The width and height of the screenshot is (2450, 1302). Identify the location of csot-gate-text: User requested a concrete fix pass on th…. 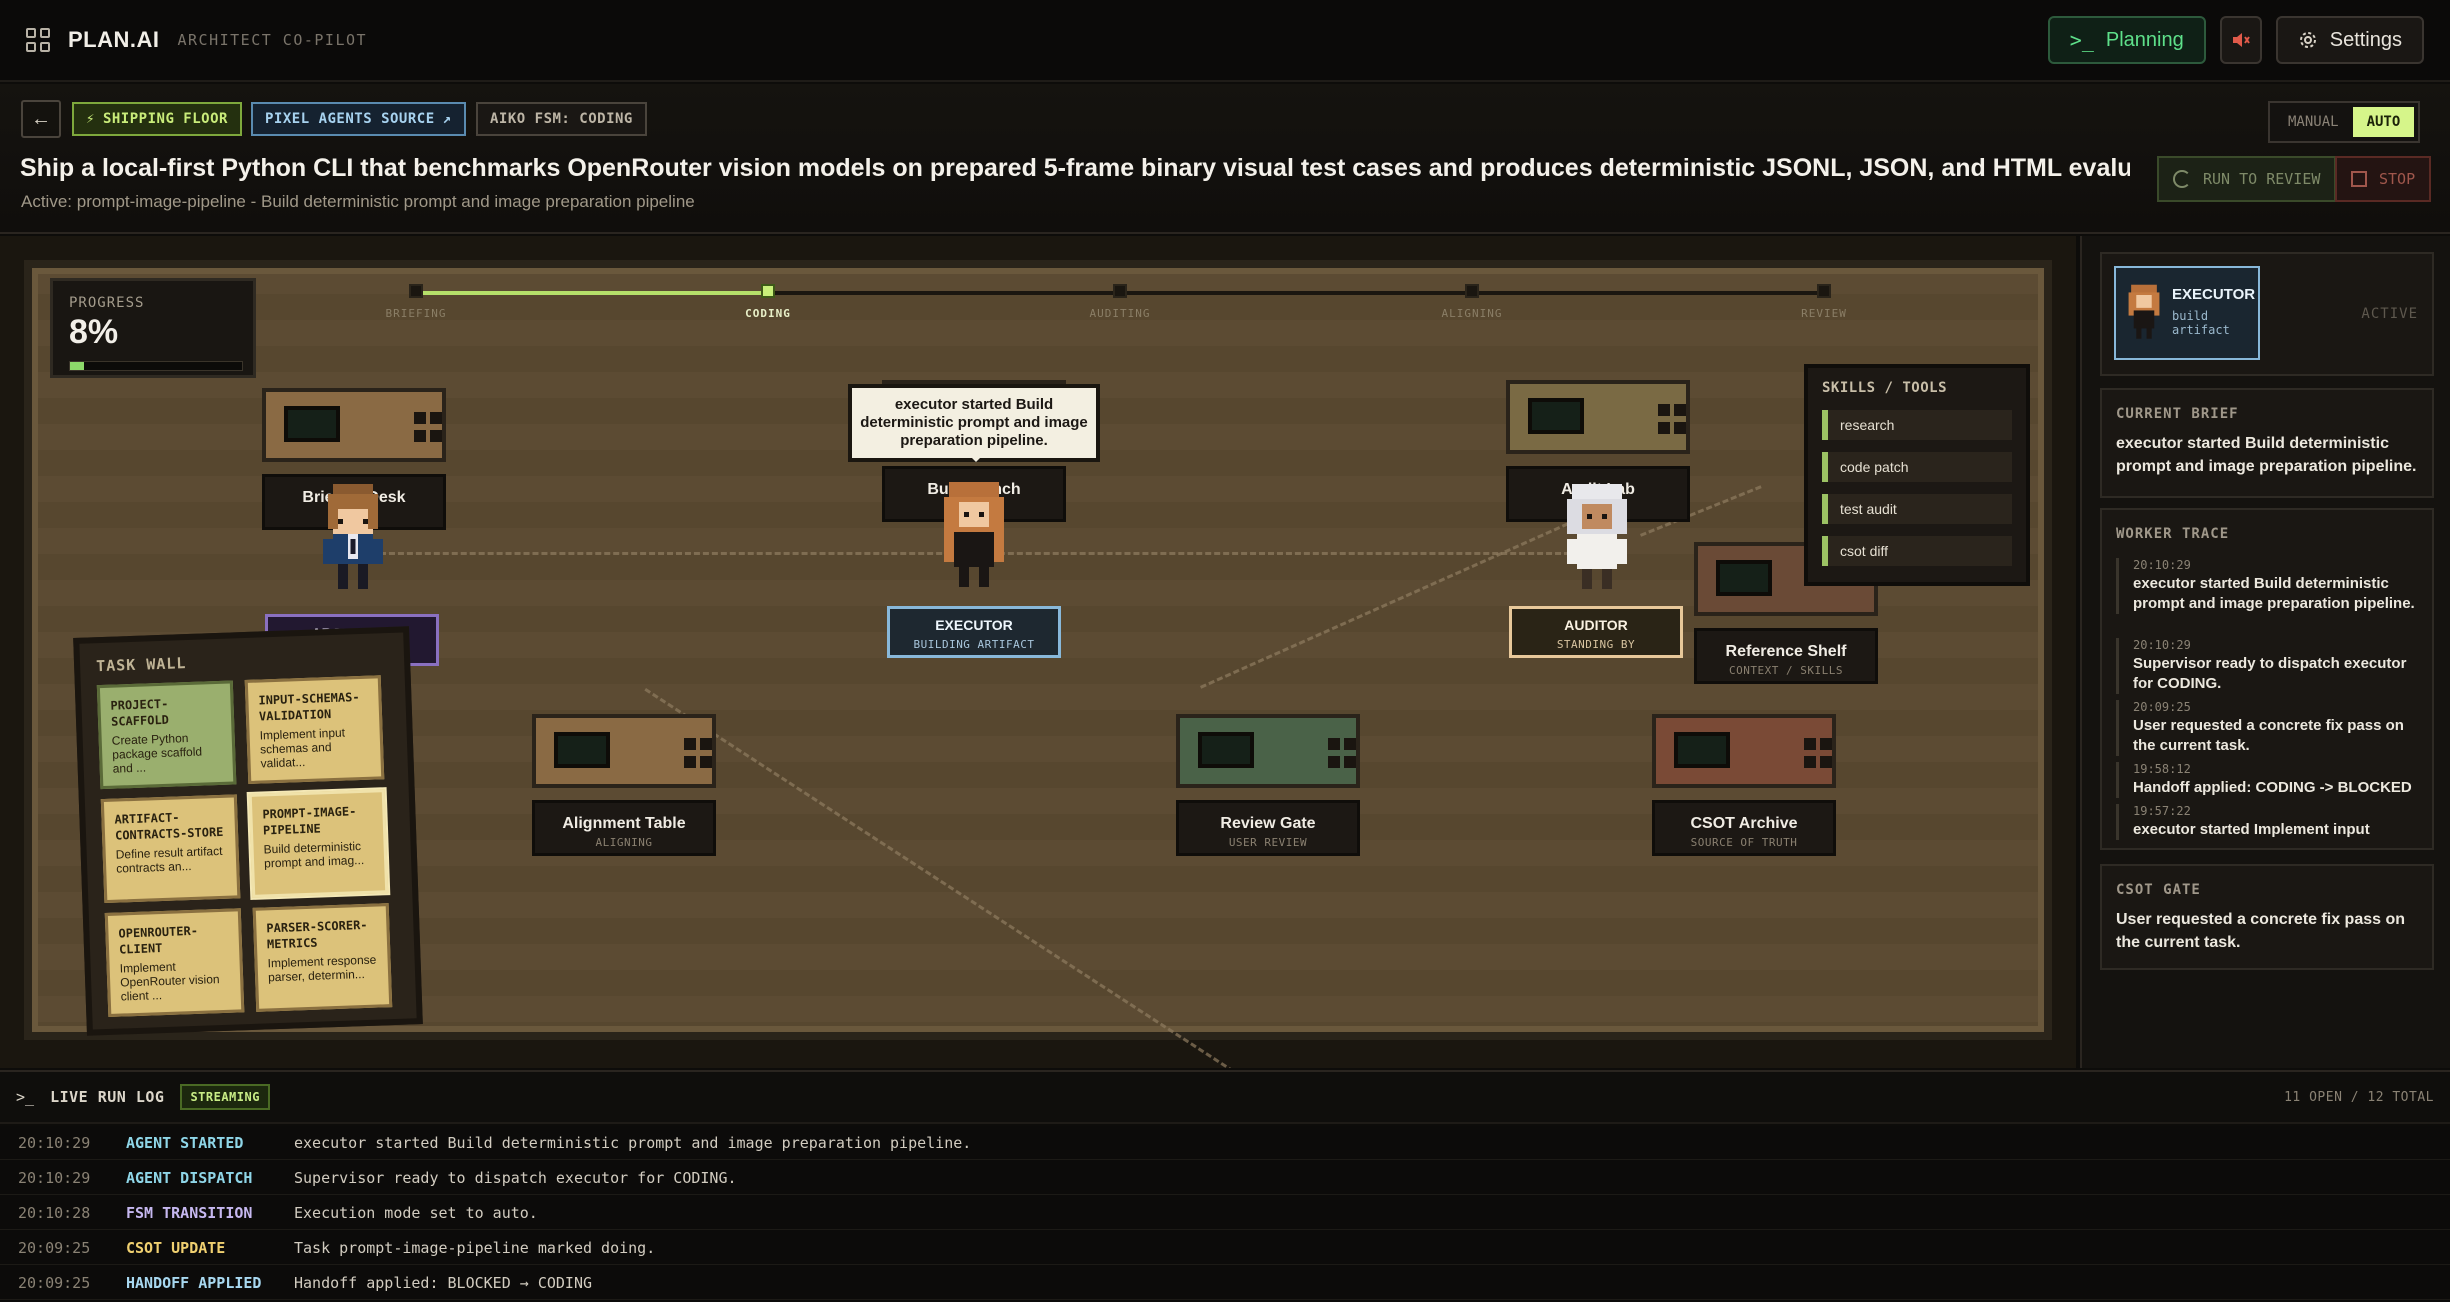
(2260, 931).